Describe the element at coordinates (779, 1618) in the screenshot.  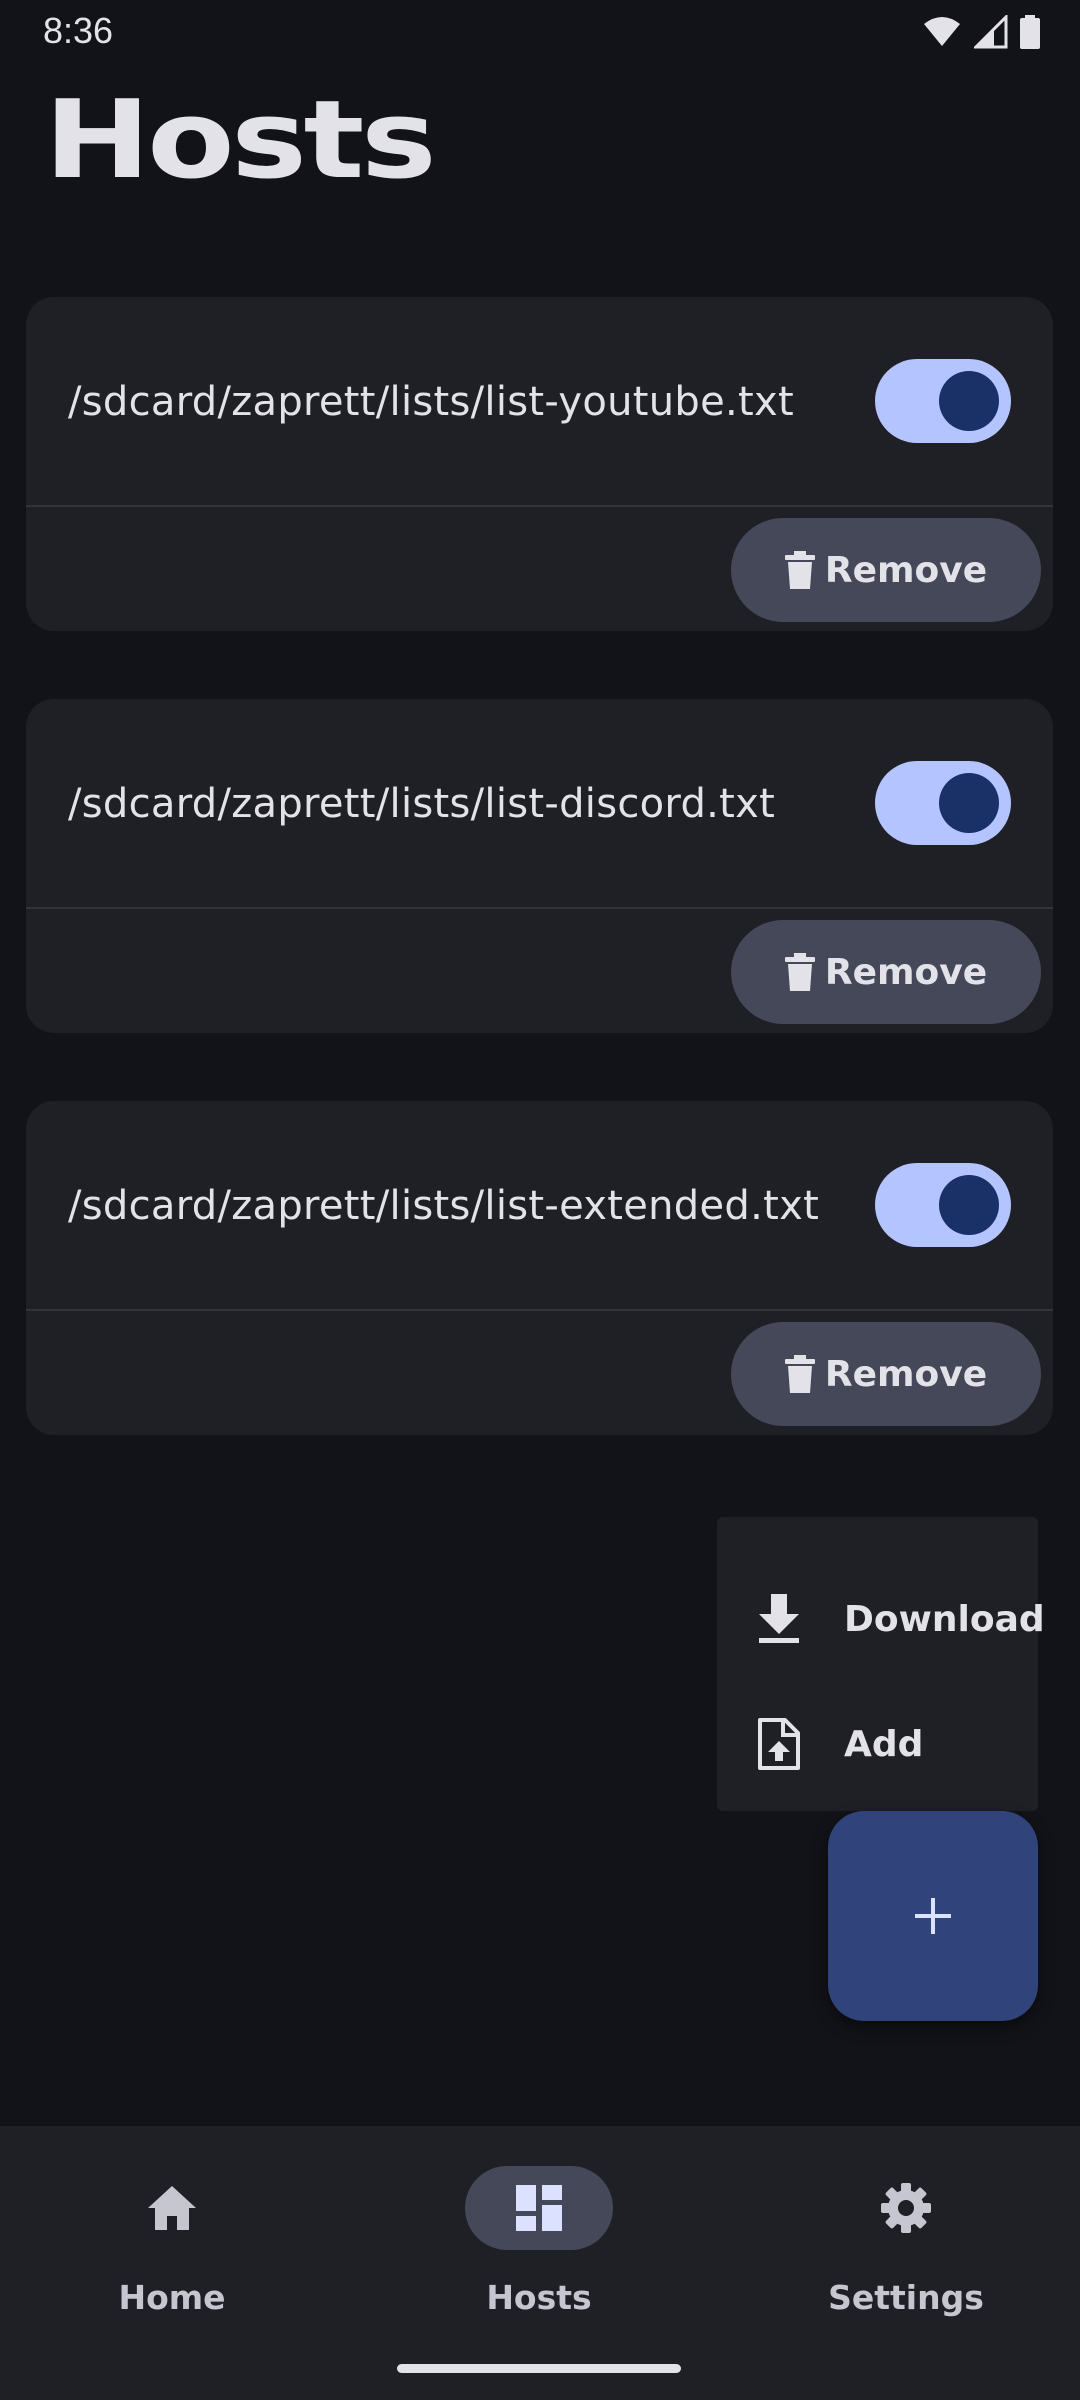
I see `download-icon` at that location.